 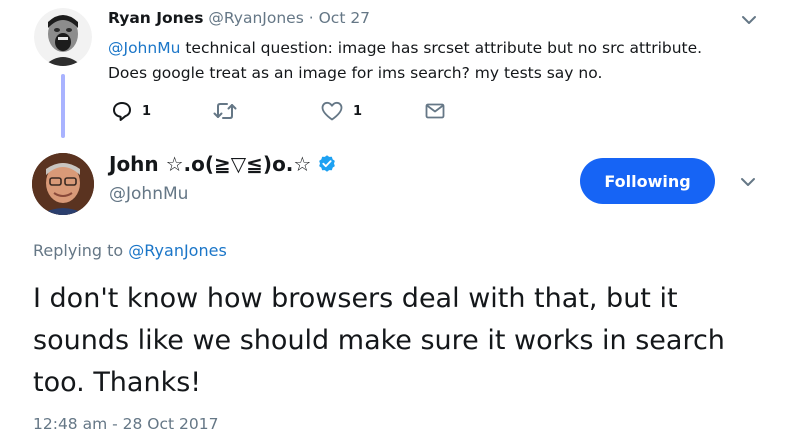 I want to click on reply-count: 1, so click(x=147, y=111).